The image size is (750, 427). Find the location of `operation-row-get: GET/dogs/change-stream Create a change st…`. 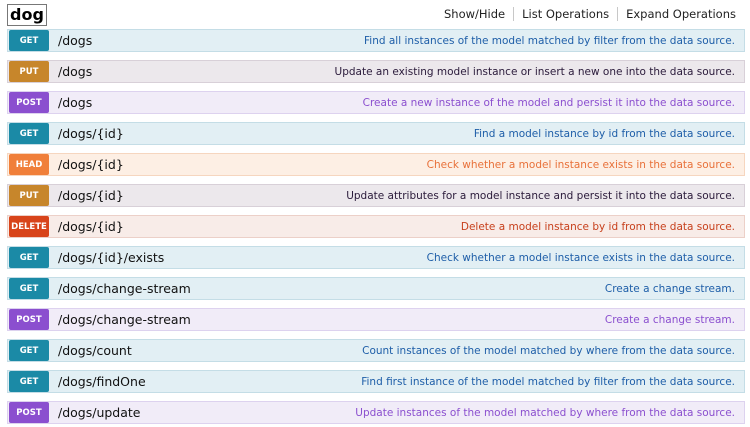

operation-row-get: GET/dogs/change-stream Create a change st… is located at coordinates (376, 288).